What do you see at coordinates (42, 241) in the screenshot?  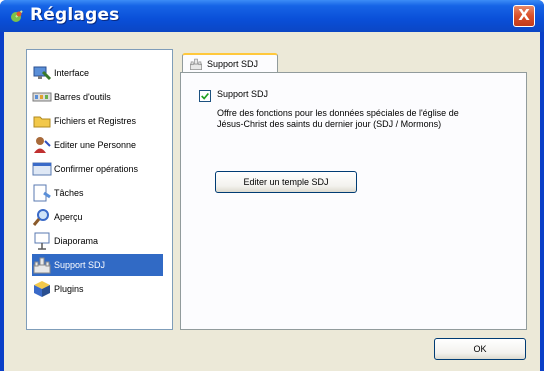 I see `slideshow-icon` at bounding box center [42, 241].